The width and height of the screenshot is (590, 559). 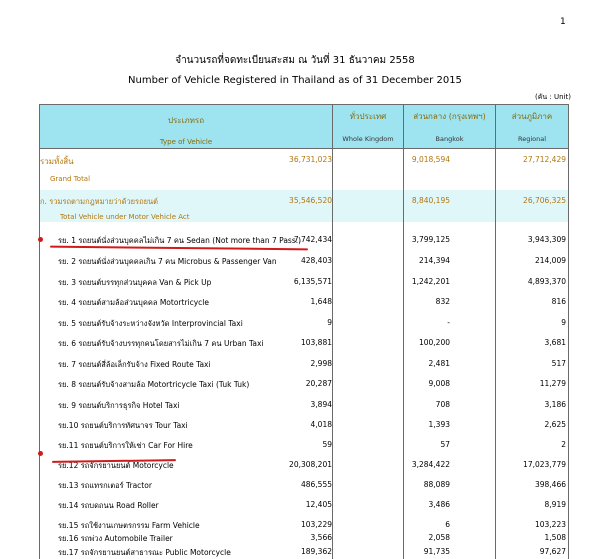 I want to click on whole-kingdom-value: 35,546,520, so click(x=310, y=200).